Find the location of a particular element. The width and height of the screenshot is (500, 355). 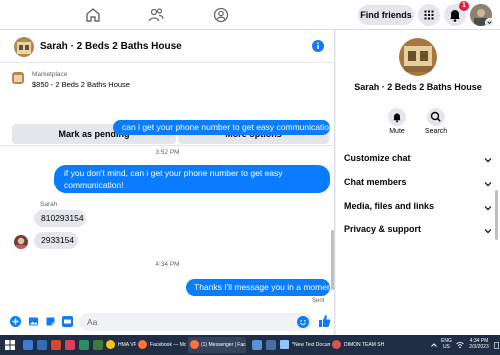

search-button is located at coordinates (436, 117).